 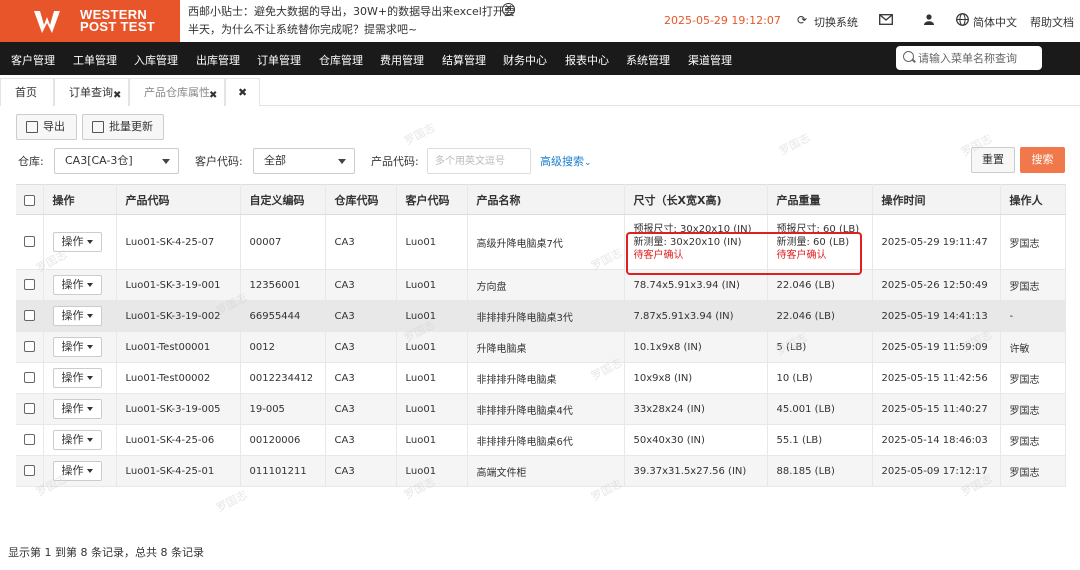 What do you see at coordinates (178, 471) in the screenshot?
I see `product-code: Luo01-SK-4-25-01` at bounding box center [178, 471].